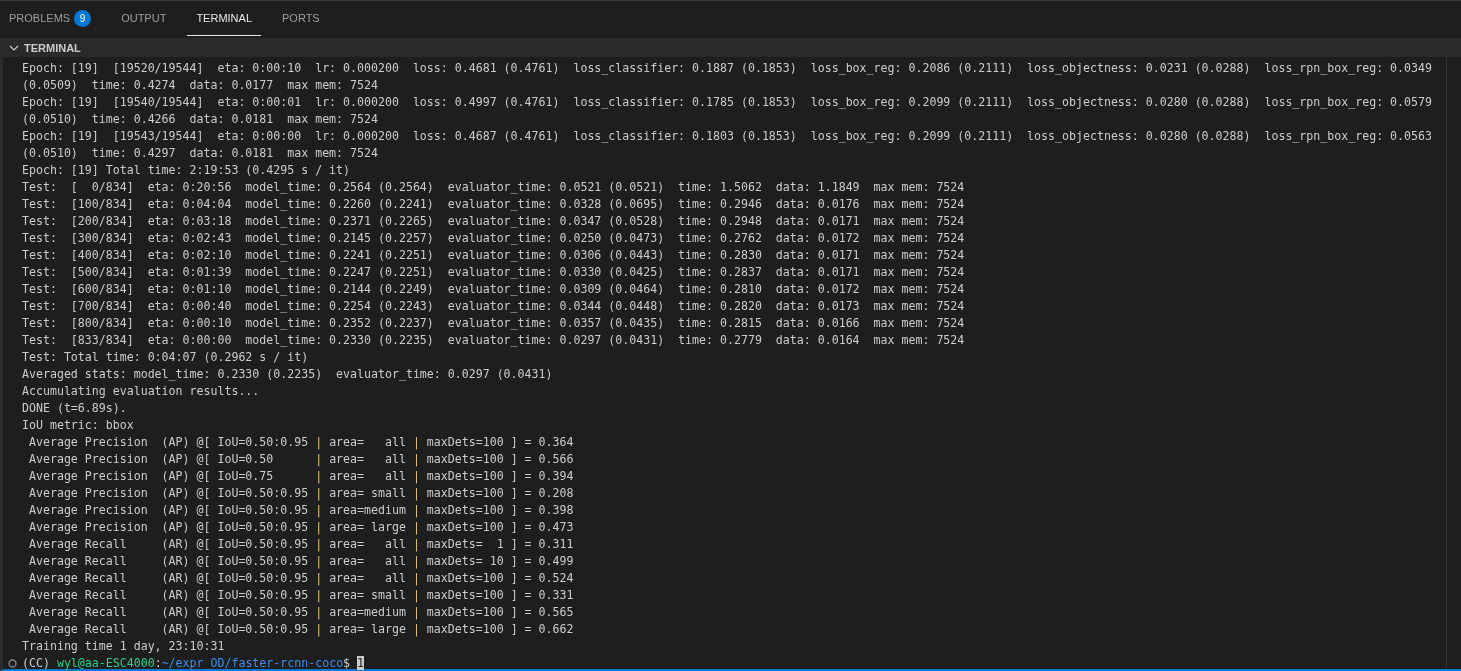  What do you see at coordinates (301, 493) in the screenshot?
I see `terminal-line: Average Precision (AP) @[ IoU=0.50:0.95 | area= small | maxDets=100 ] = 0.208` at bounding box center [301, 493].